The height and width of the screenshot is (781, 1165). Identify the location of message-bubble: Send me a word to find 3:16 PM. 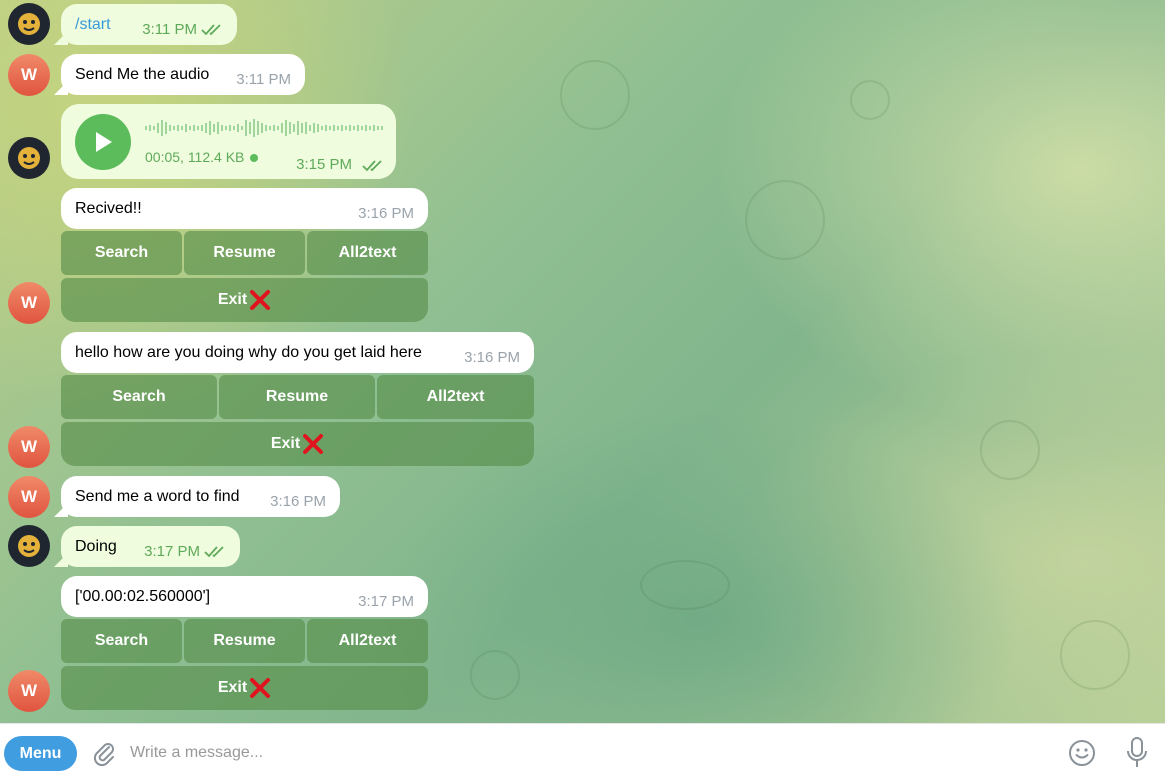
(200, 496).